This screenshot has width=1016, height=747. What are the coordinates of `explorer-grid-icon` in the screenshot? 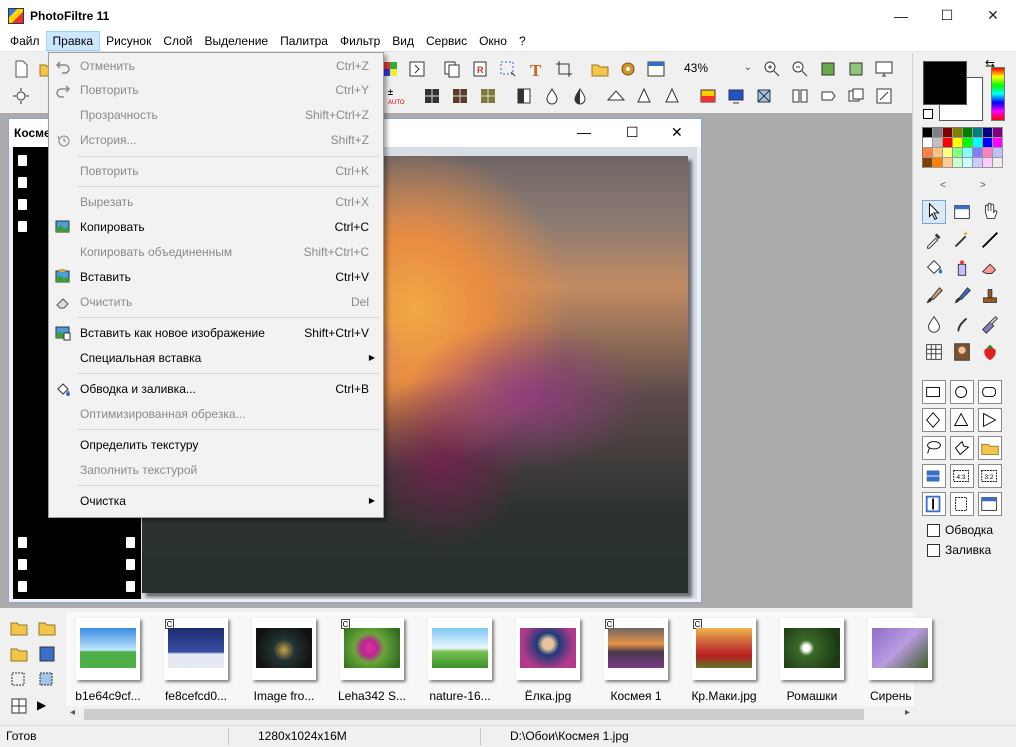 It's located at (19, 706).